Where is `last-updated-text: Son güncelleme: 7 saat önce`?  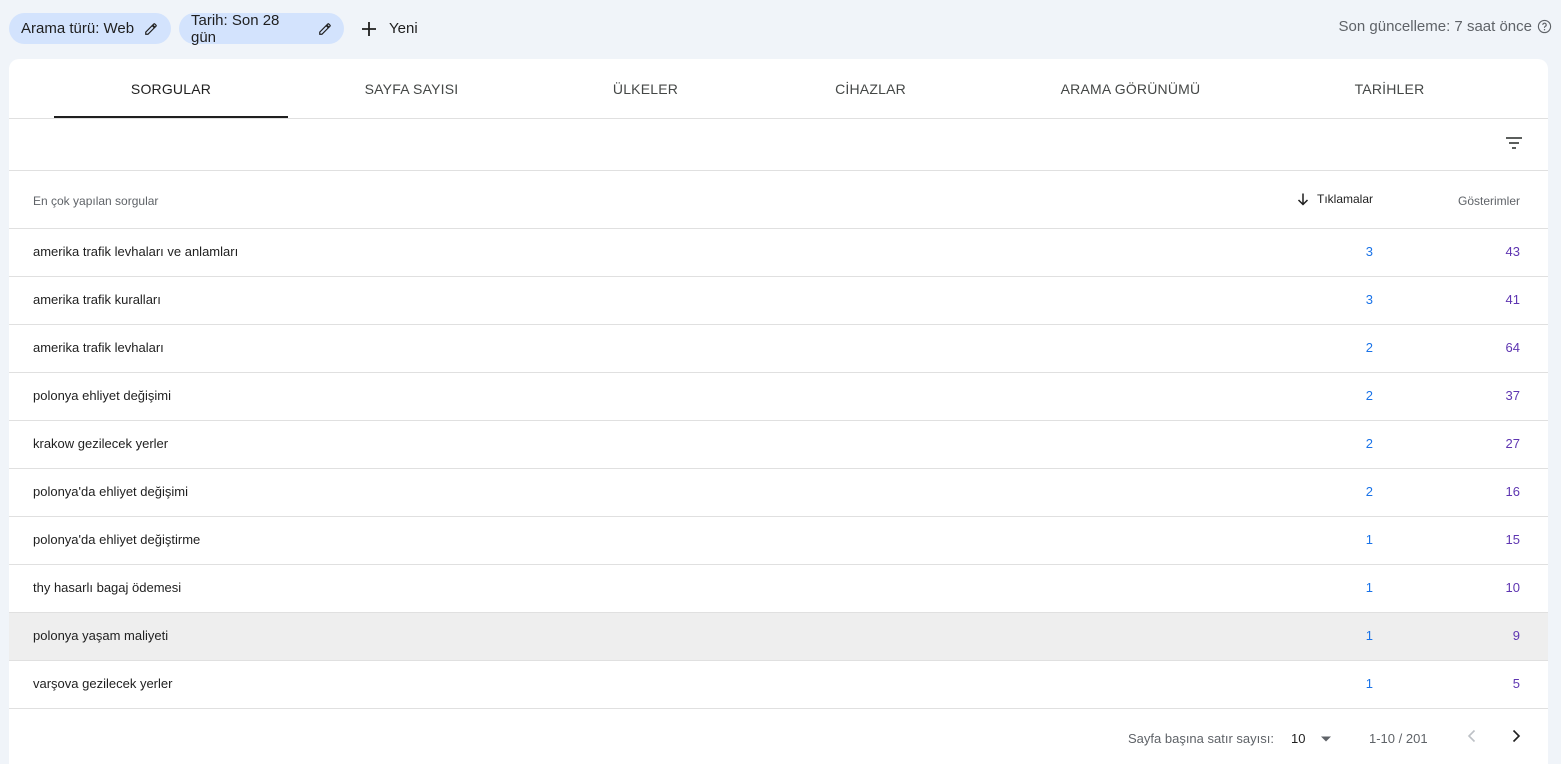
last-updated-text: Son güncelleme: 7 saat önce is located at coordinates (1435, 26).